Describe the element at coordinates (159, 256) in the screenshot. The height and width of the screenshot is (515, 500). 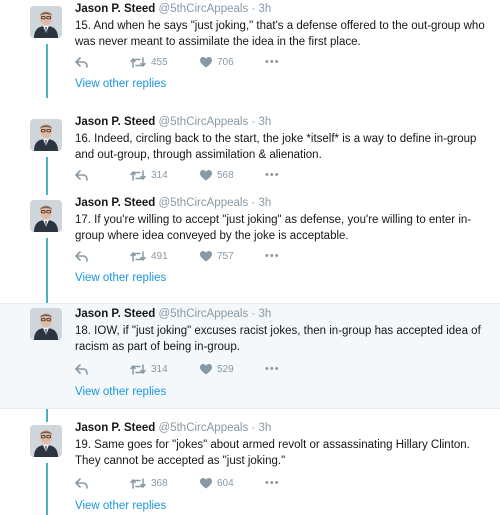
I see `retweet-count: 491` at that location.